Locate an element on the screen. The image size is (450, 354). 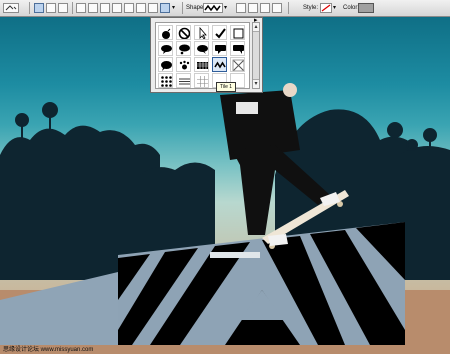
freeform-pen-button is located at coordinates (93, 8).